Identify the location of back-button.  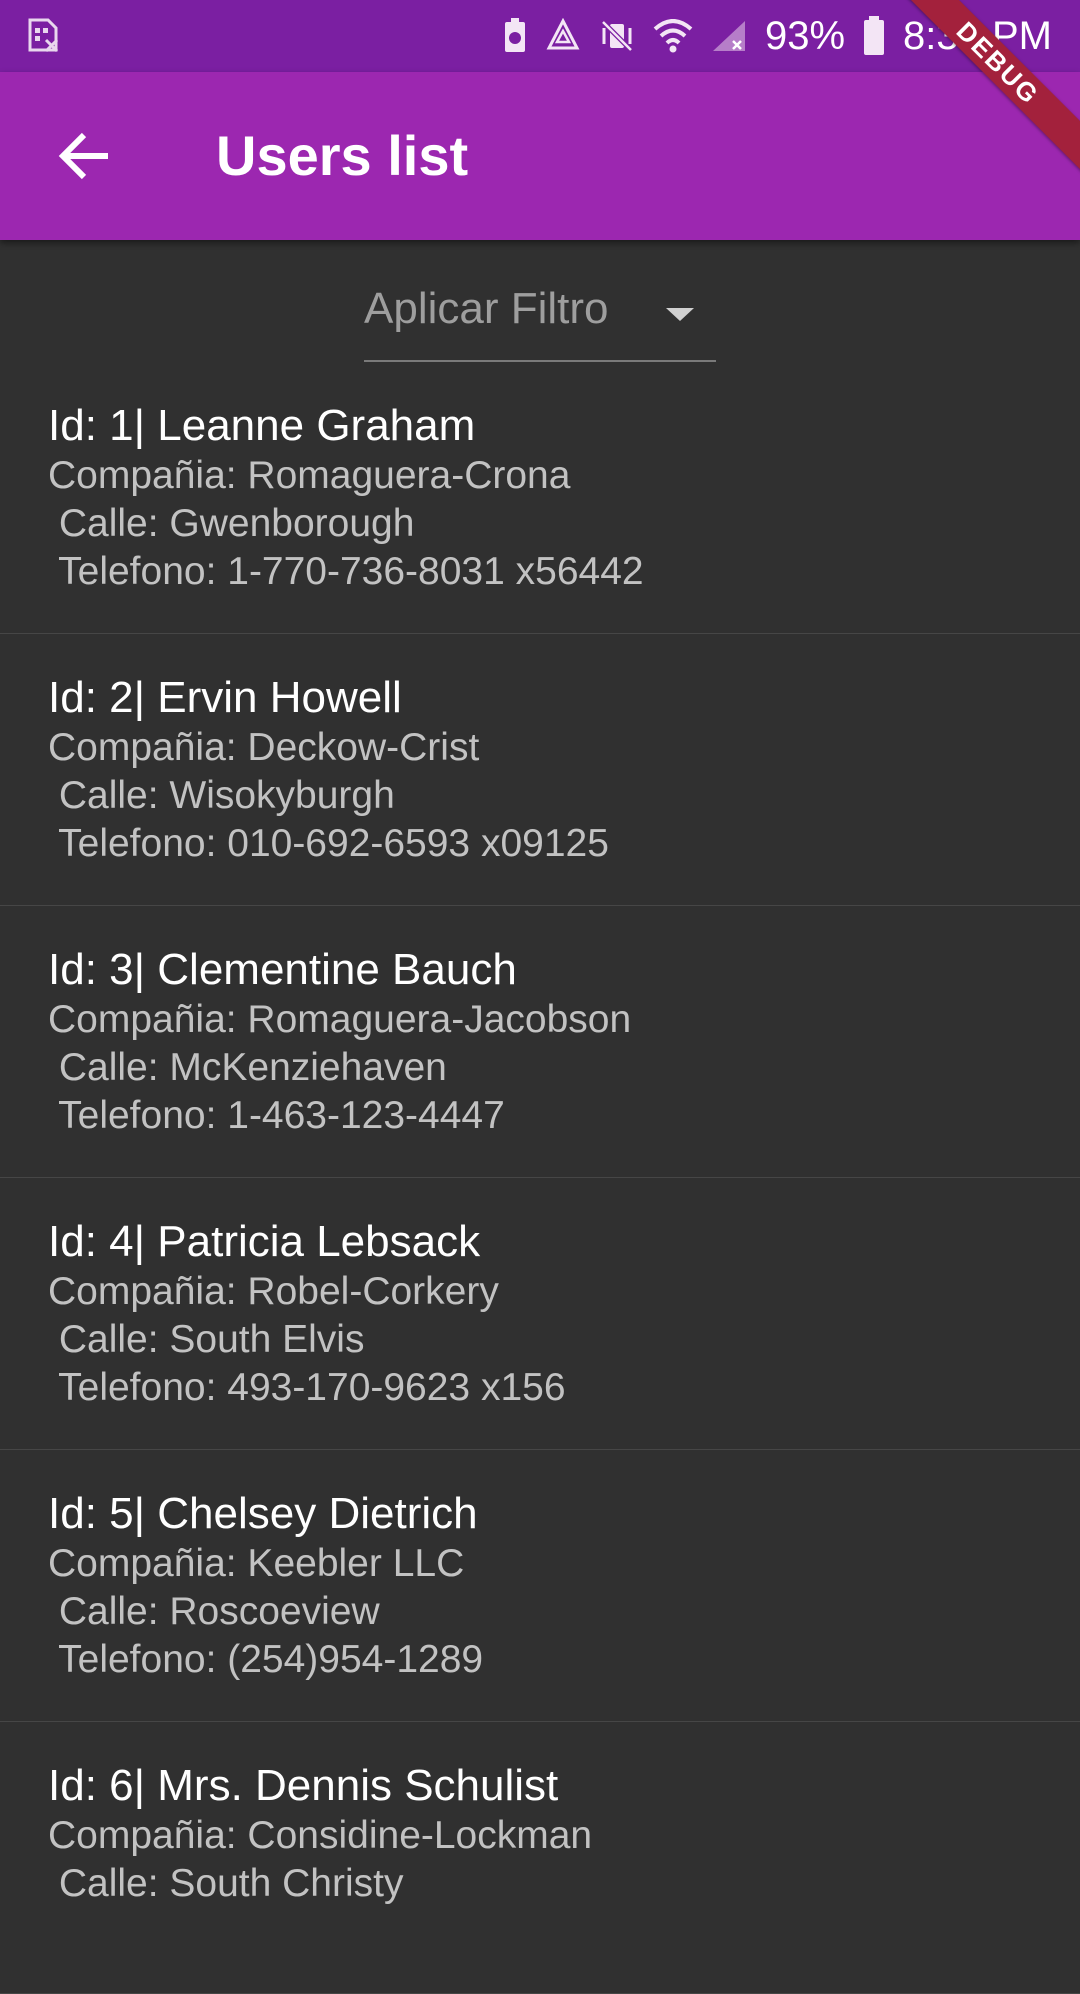
(84, 156).